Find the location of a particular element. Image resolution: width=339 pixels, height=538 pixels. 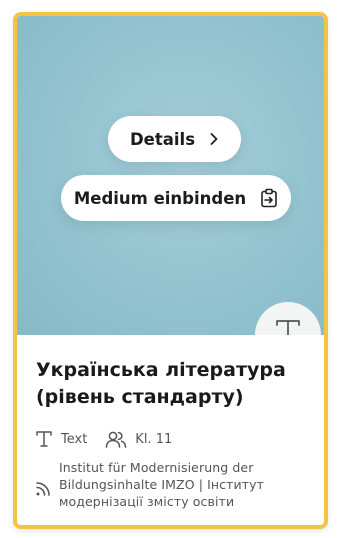

clipboard-icon is located at coordinates (269, 198).